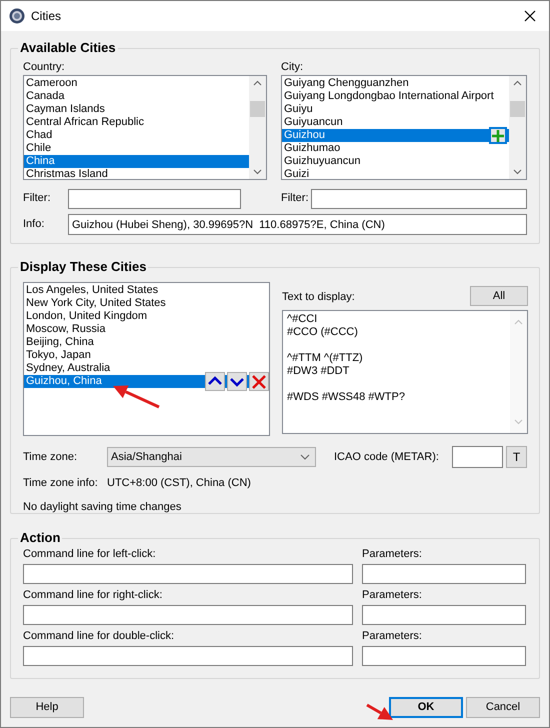 This screenshot has height=728, width=550. What do you see at coordinates (516, 457) in the screenshot?
I see `metar-button: T` at bounding box center [516, 457].